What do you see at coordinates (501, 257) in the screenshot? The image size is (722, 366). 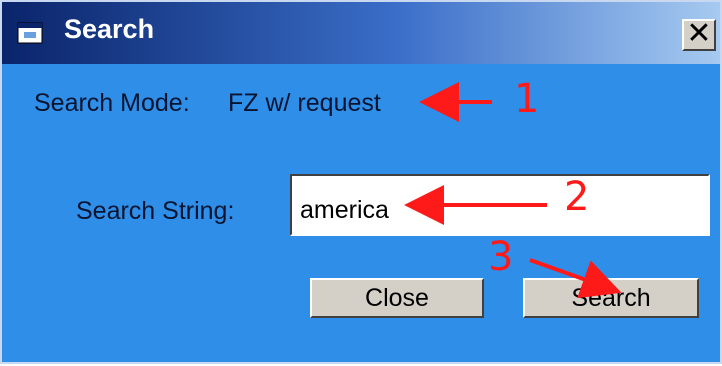 I see `annotation-step-3: 3` at bounding box center [501, 257].